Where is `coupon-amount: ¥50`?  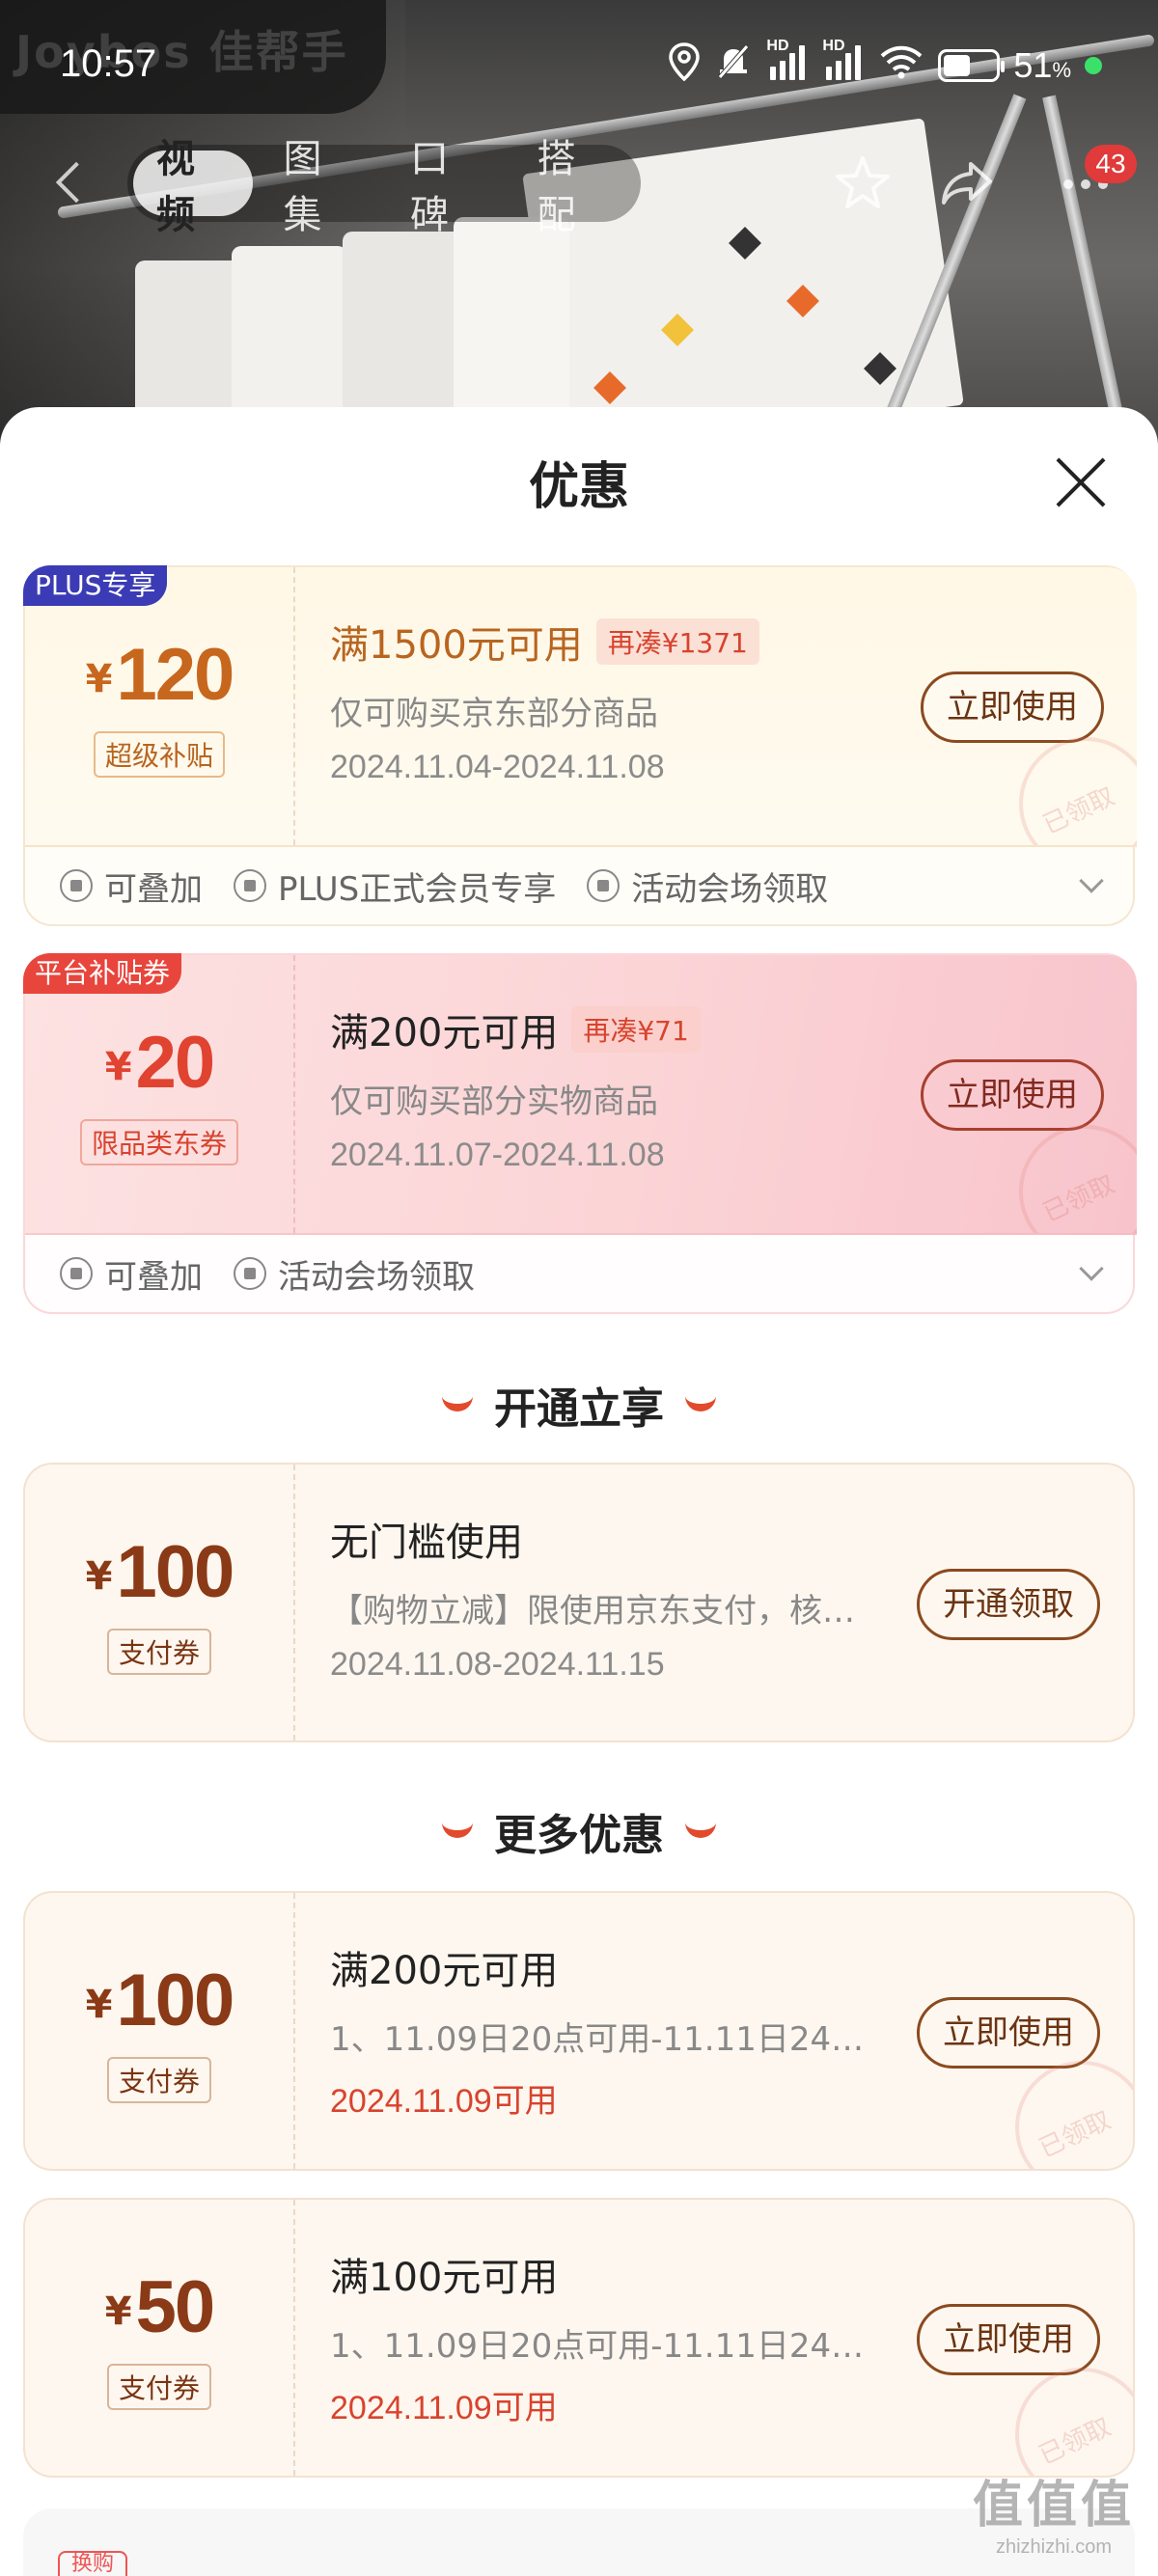
coupon-amount: ¥50 is located at coordinates (159, 2307).